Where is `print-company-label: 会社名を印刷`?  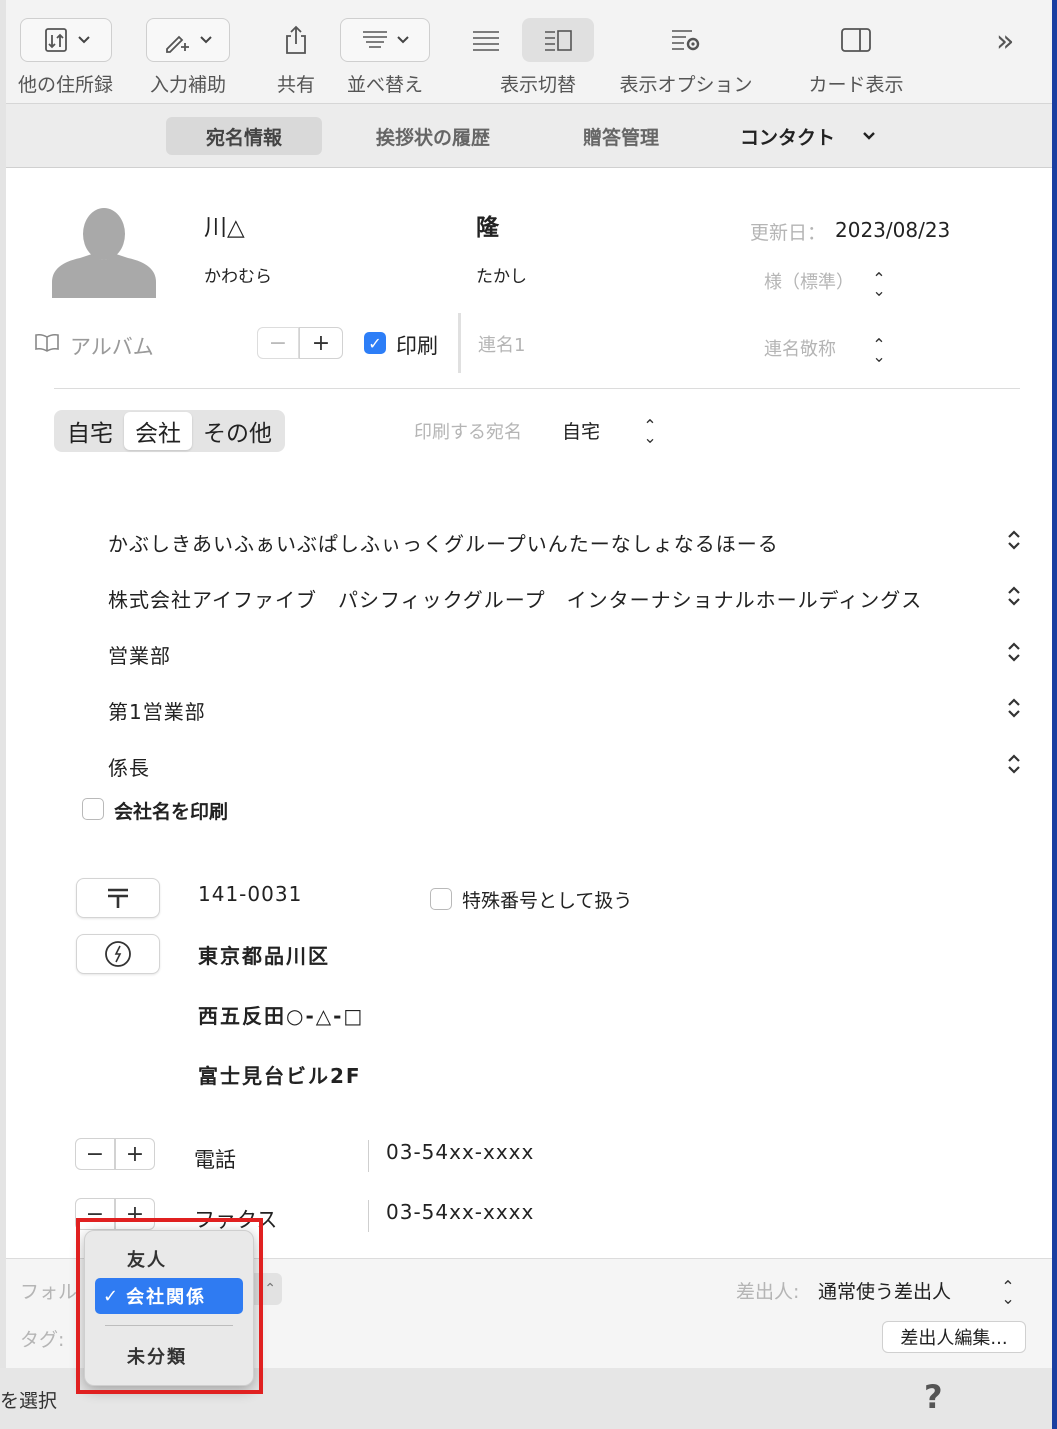
print-company-label: 会社名を印刷 is located at coordinates (171, 812).